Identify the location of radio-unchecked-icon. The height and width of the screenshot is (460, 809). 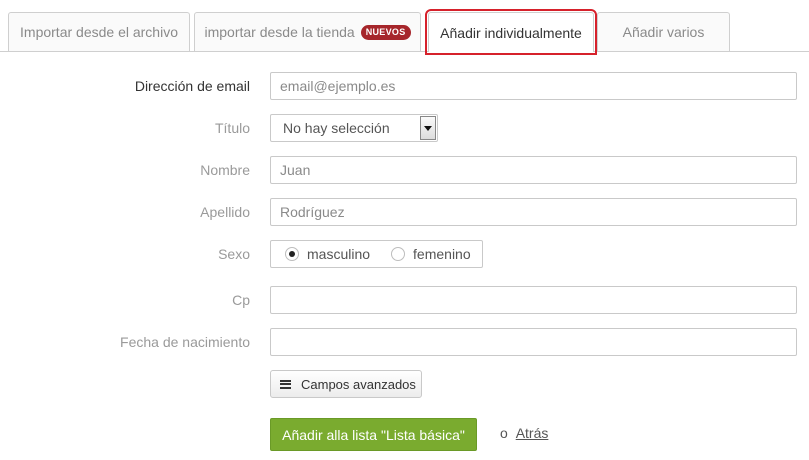
(398, 254).